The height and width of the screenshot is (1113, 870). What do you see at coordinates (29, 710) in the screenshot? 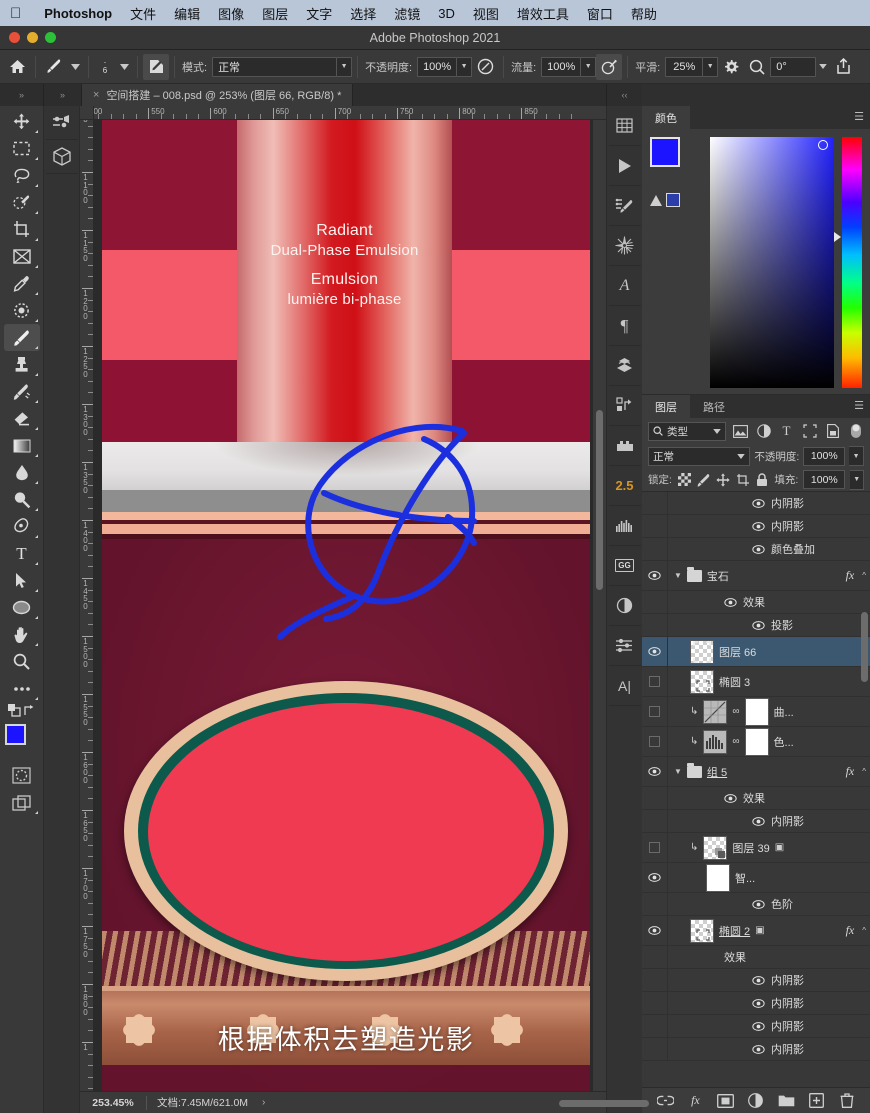
I see `swap-colors-icon` at bounding box center [29, 710].